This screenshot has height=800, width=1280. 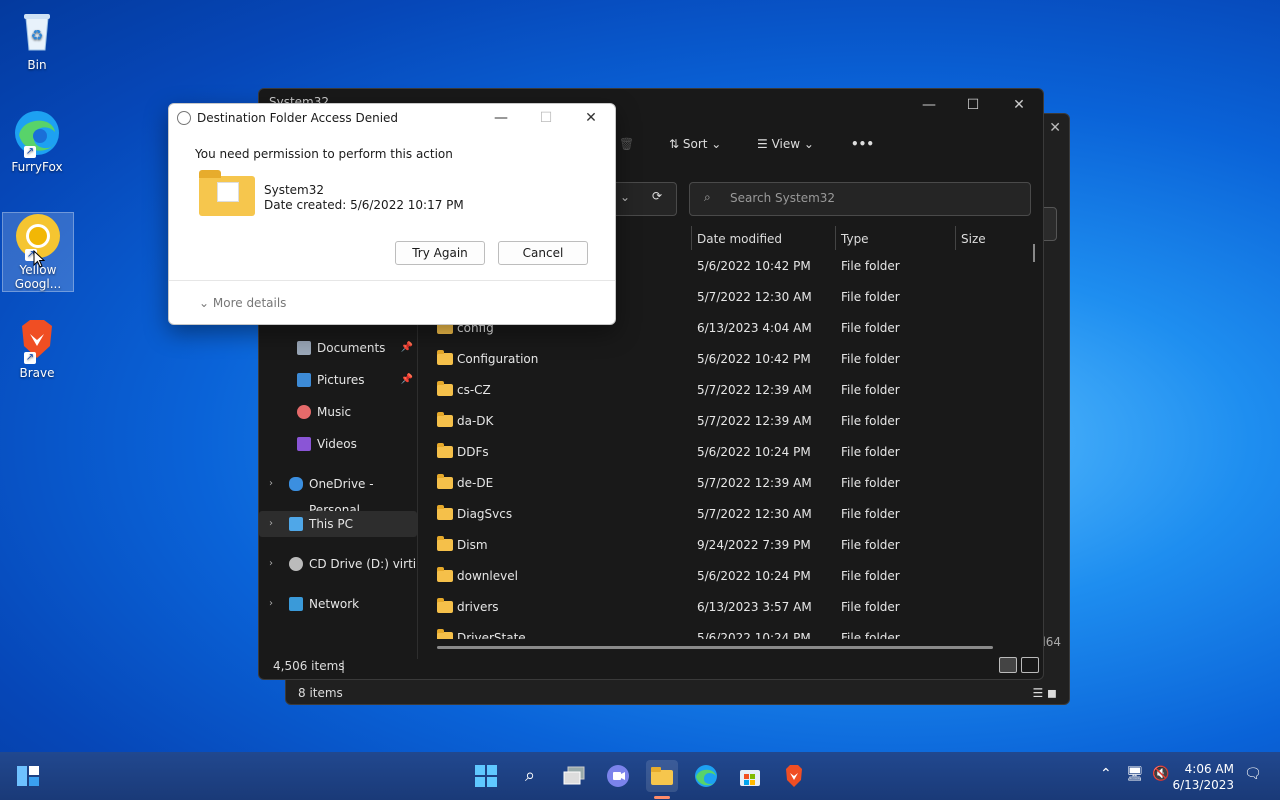 What do you see at coordinates (475, 421) in the screenshot?
I see `file-name: da-DK` at bounding box center [475, 421].